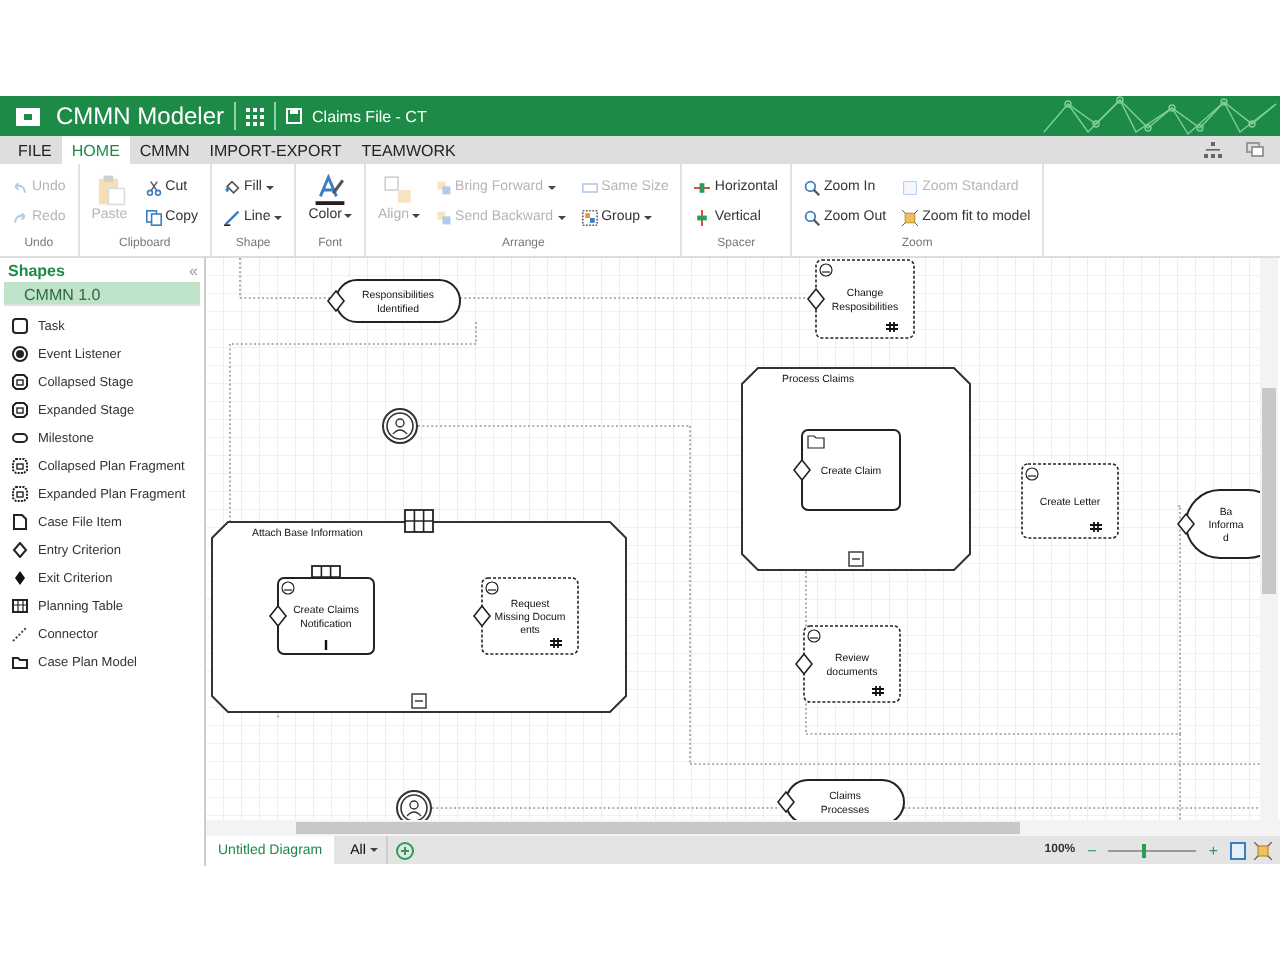 Image resolution: width=1280 pixels, height=960 pixels. Describe the element at coordinates (20, 410) in the screenshot. I see `expanded-stage-icon` at that location.